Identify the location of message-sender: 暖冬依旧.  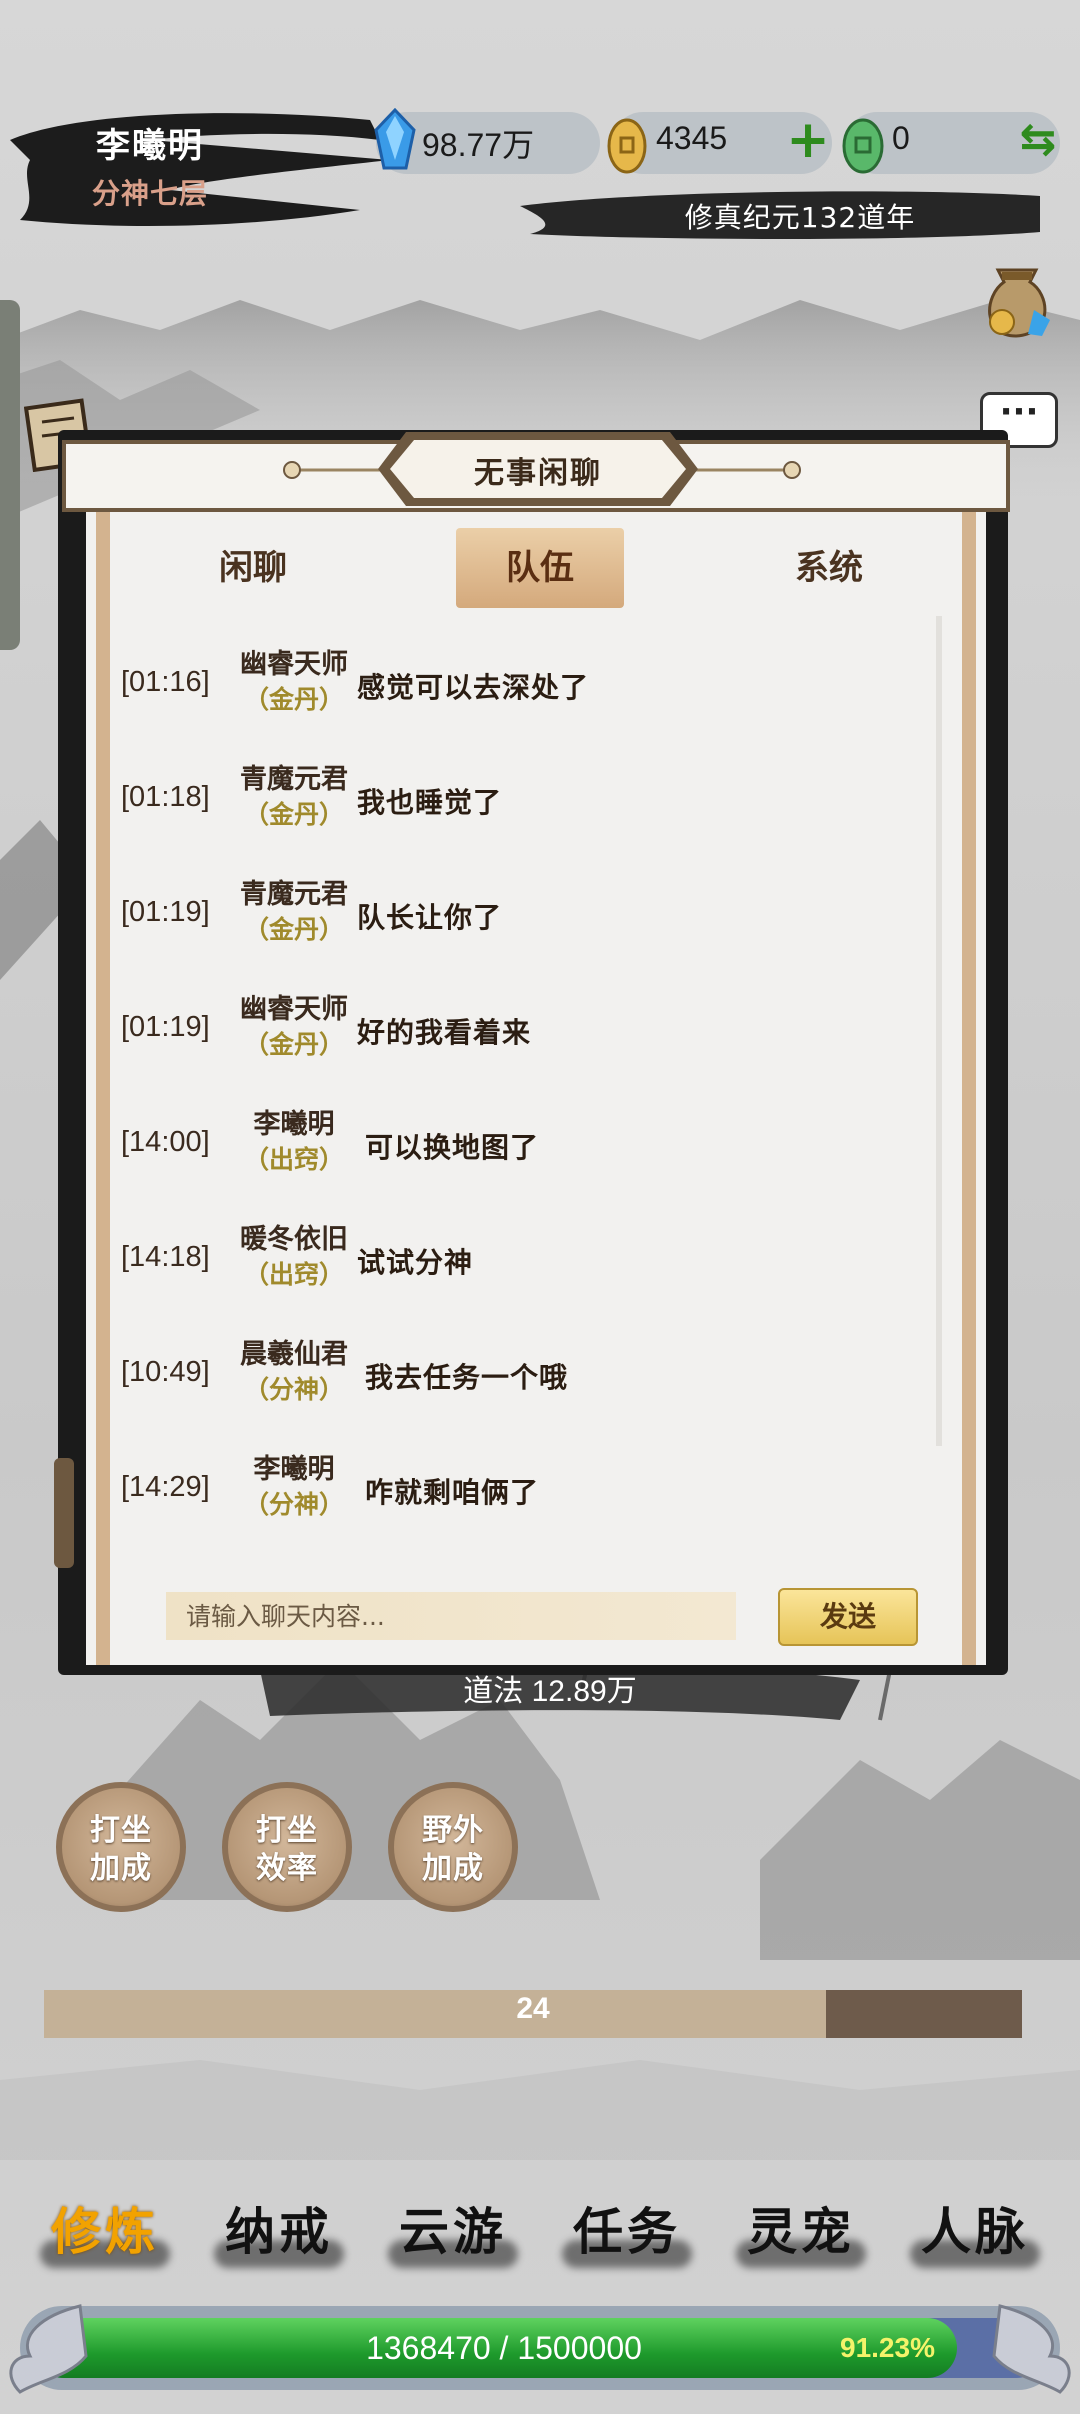
(294, 1236).